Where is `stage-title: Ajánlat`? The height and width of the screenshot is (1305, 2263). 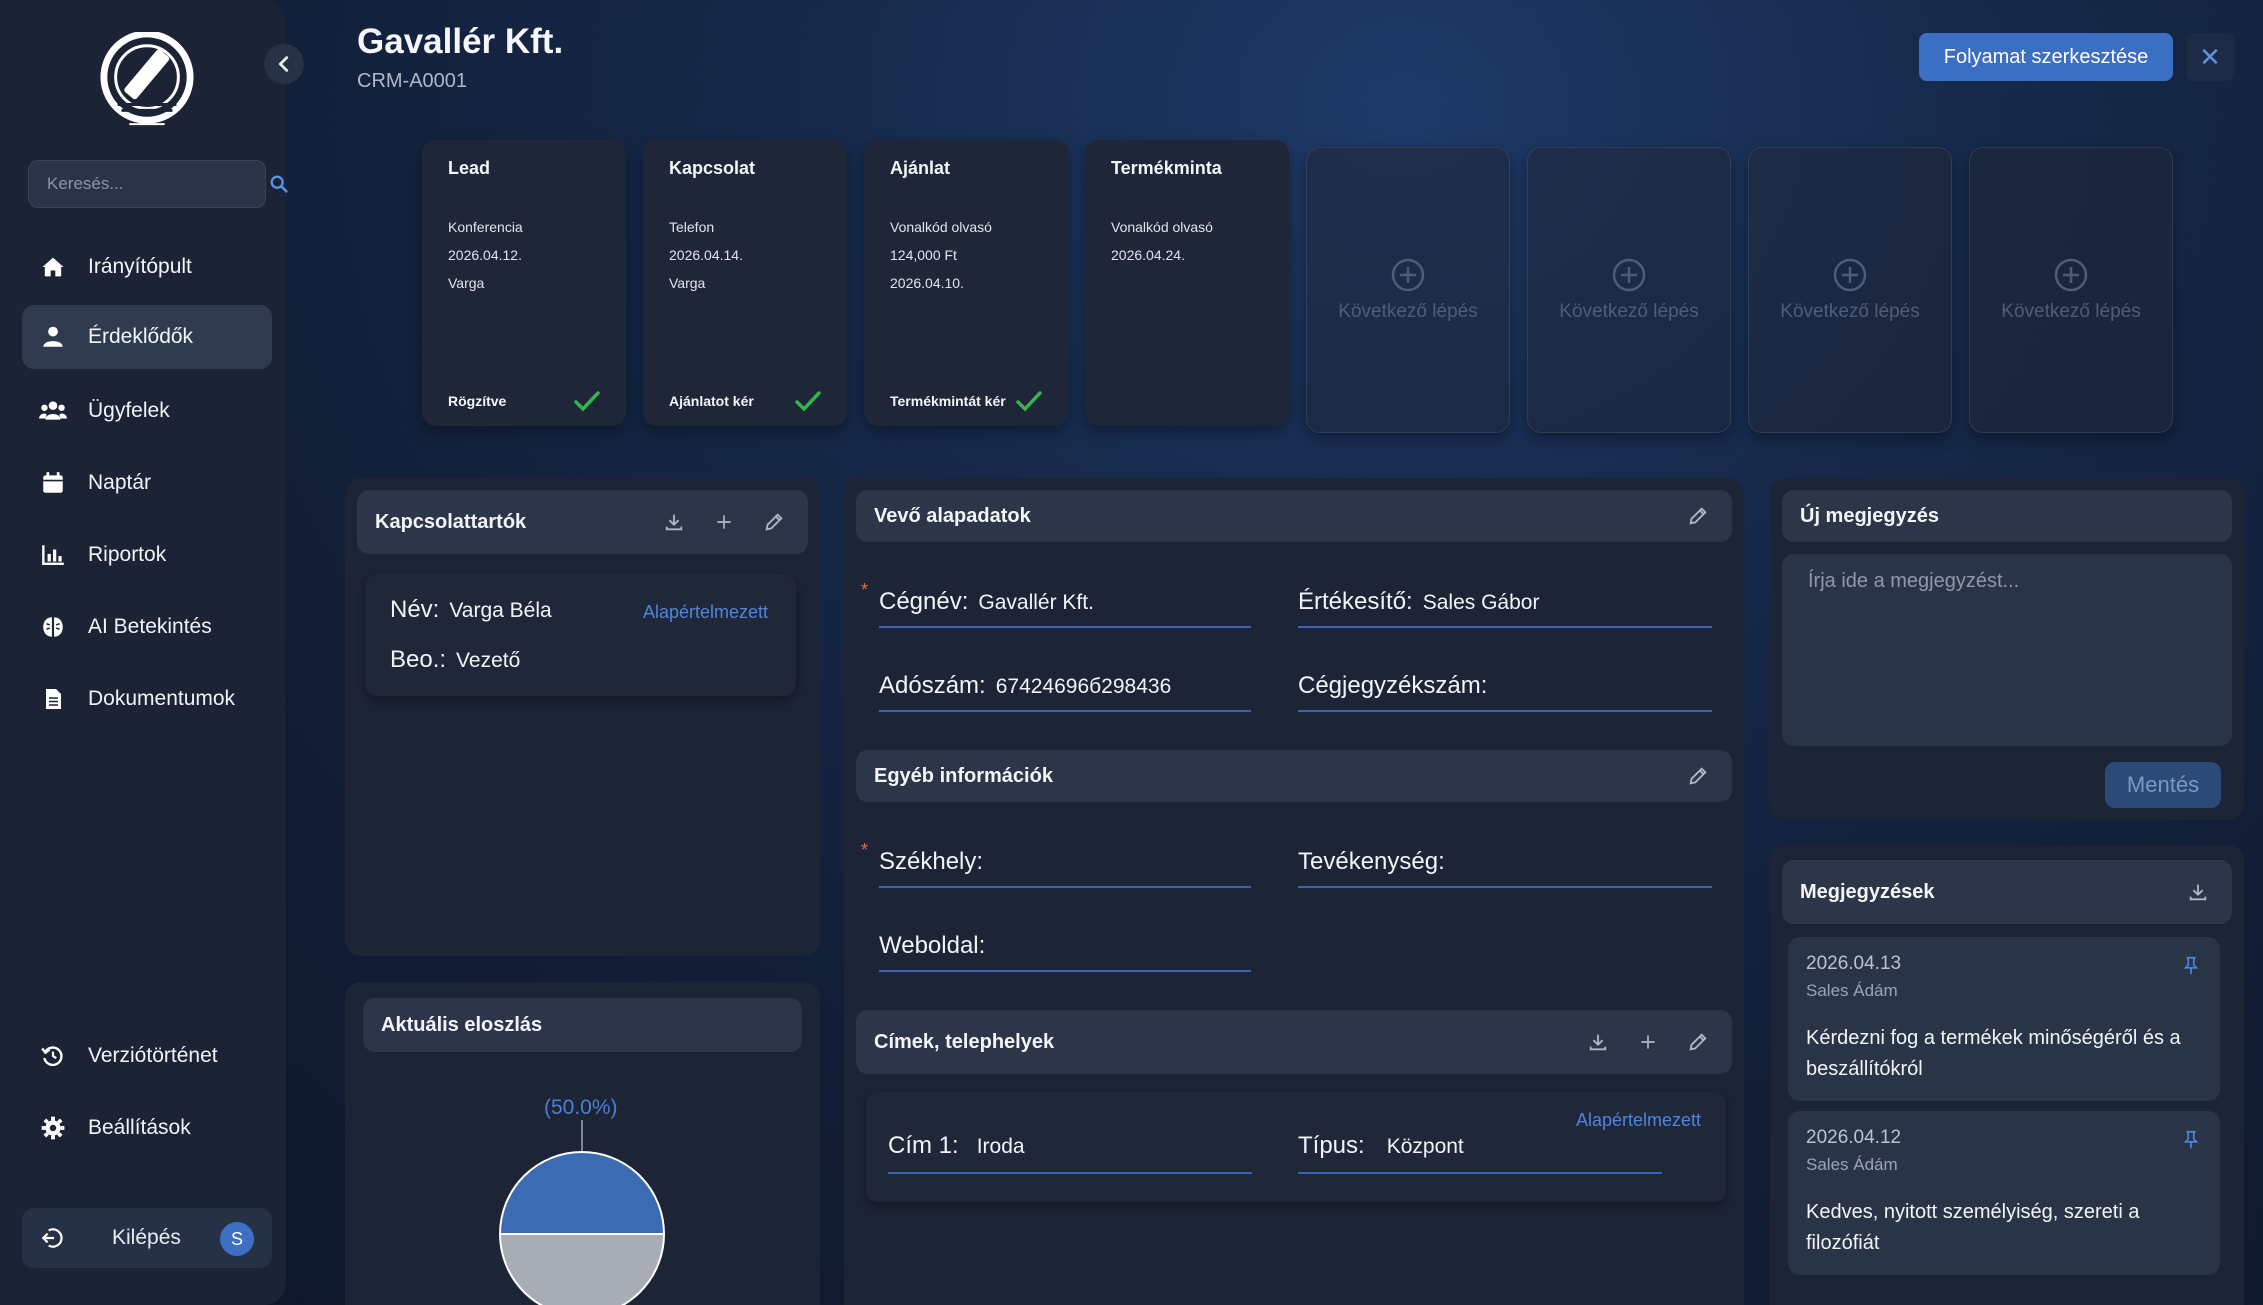 stage-title: Ajánlat is located at coordinates (920, 168).